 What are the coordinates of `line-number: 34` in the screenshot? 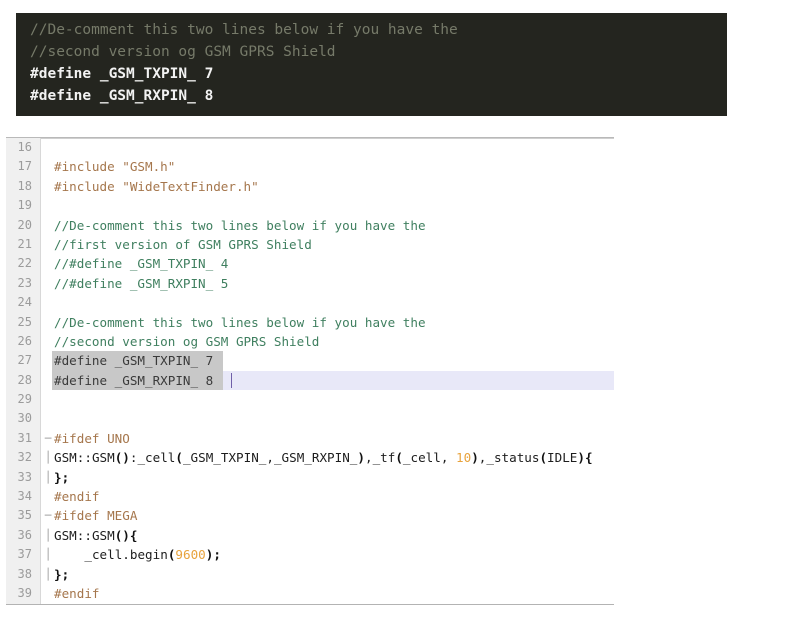 It's located at (24, 496).